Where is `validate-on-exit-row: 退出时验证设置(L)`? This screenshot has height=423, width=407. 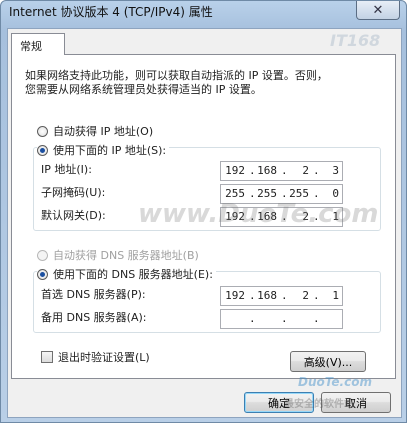 validate-on-exit-row: 退出时验证设置(L) is located at coordinates (95, 357).